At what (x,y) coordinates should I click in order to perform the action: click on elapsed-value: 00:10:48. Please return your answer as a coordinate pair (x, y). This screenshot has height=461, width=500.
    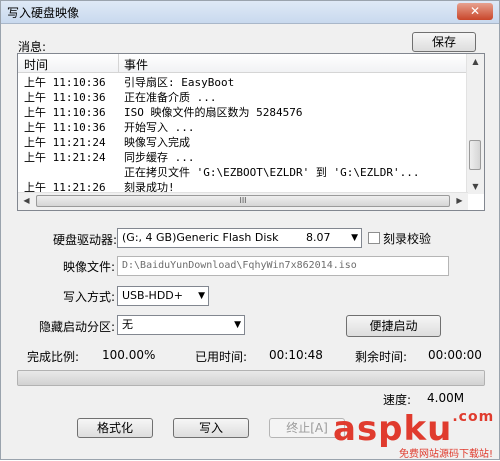
    Looking at the image, I should click on (296, 355).